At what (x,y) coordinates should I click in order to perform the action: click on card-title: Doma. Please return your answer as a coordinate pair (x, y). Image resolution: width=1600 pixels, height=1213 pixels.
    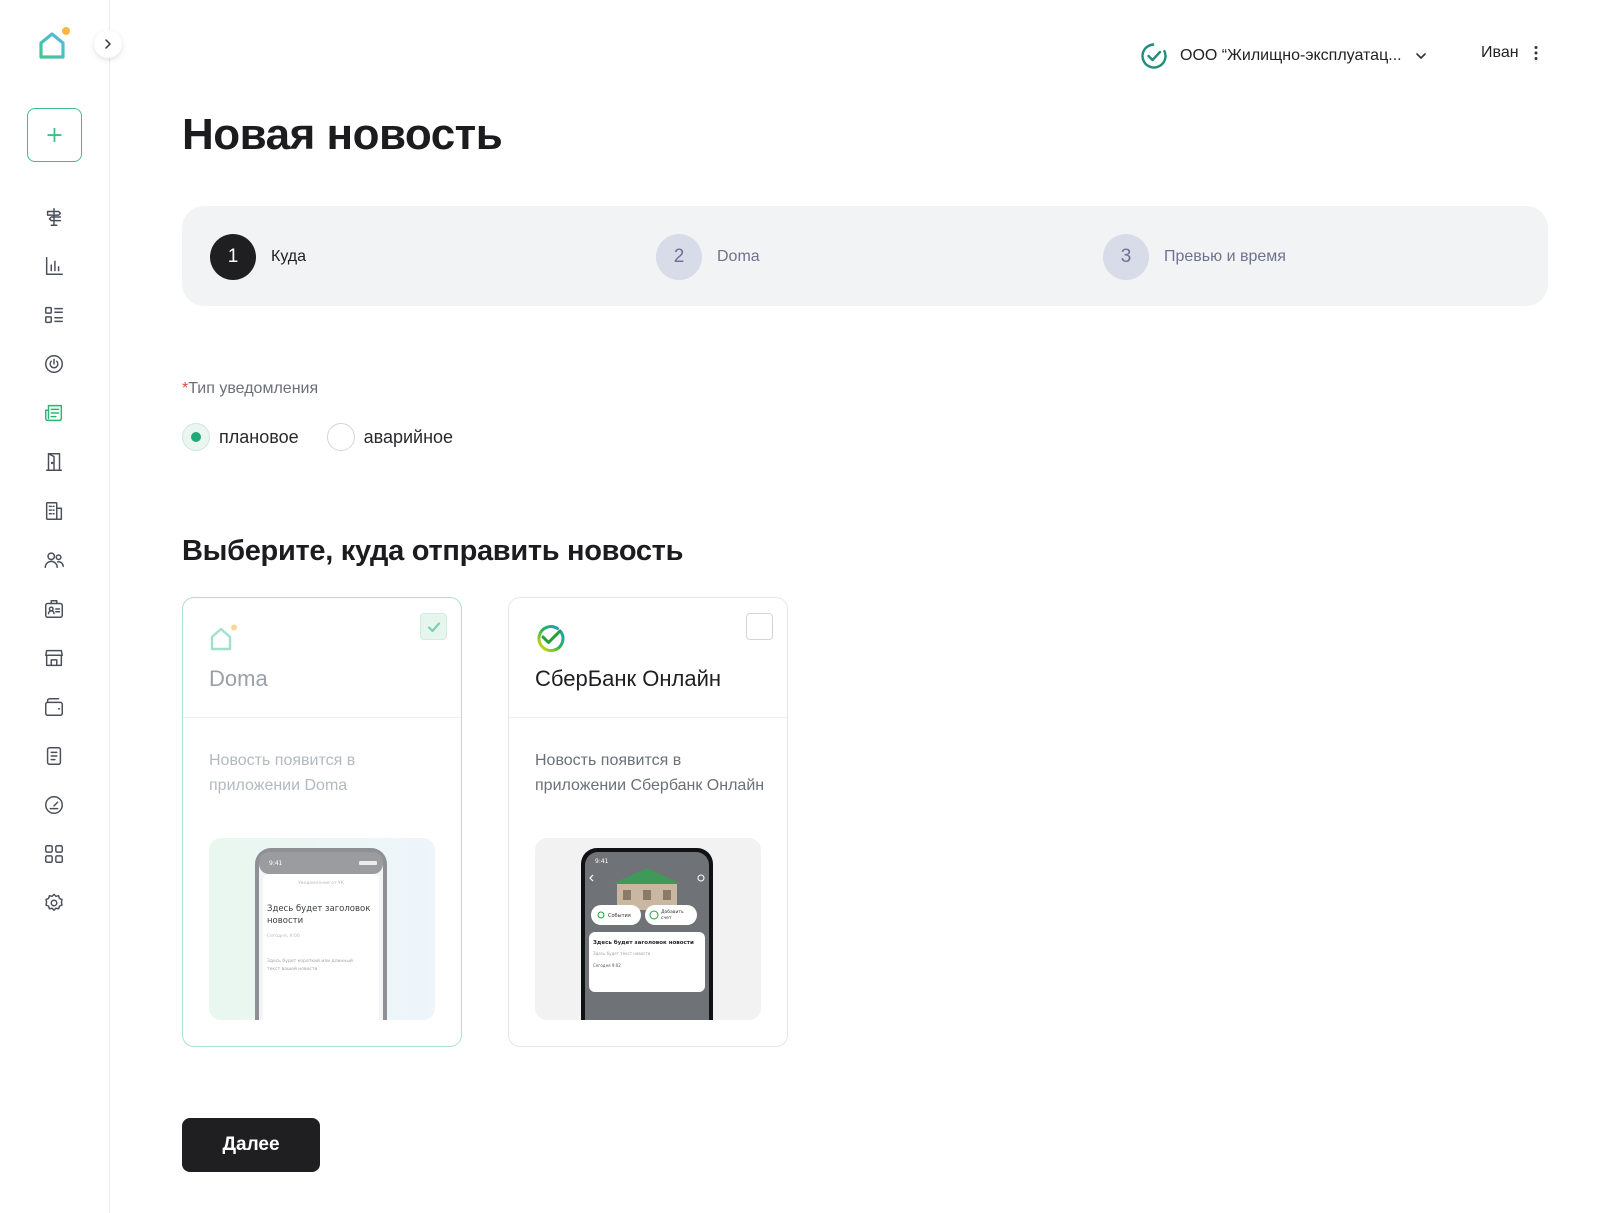
    Looking at the image, I should click on (238, 678).